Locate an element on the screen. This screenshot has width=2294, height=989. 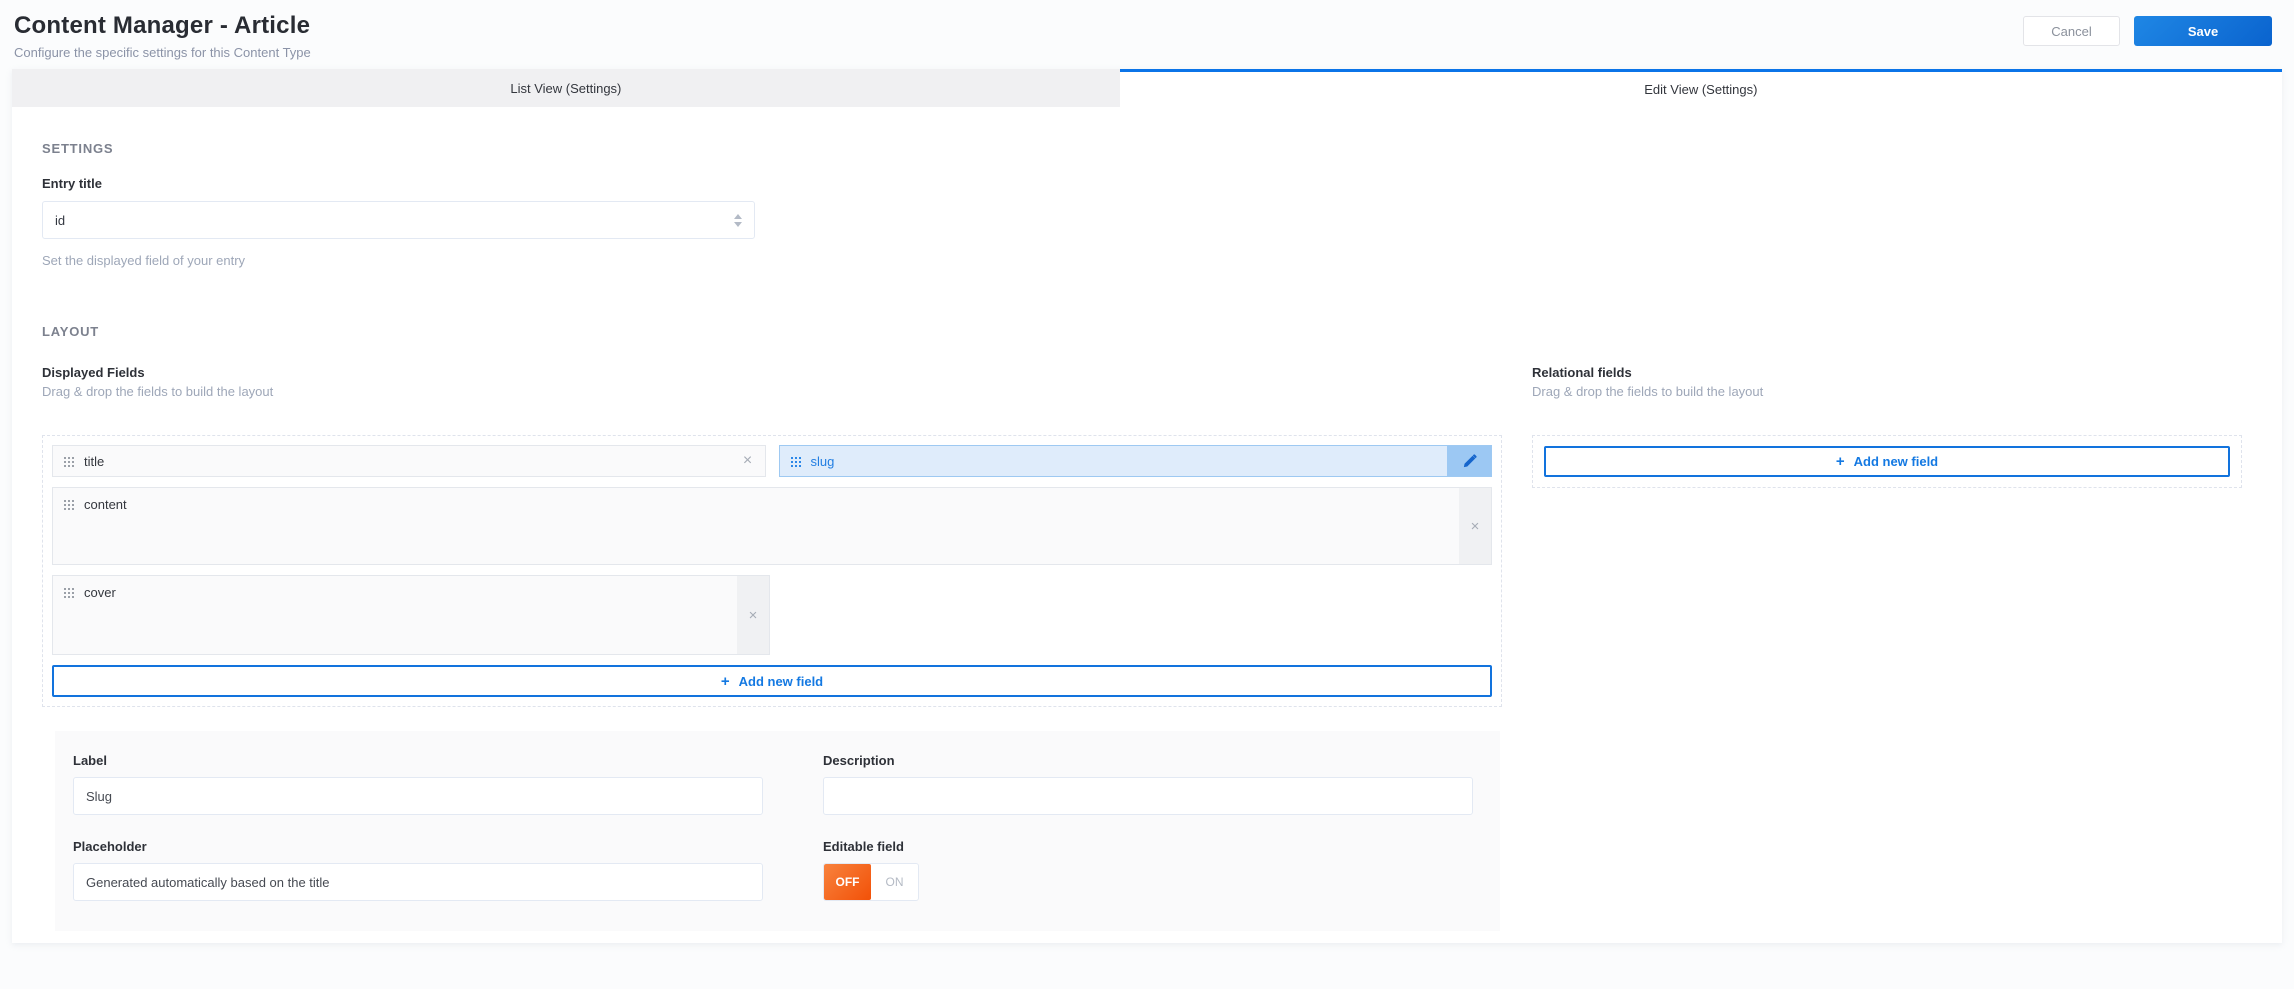
field-item-slug: slug is located at coordinates (1135, 461).